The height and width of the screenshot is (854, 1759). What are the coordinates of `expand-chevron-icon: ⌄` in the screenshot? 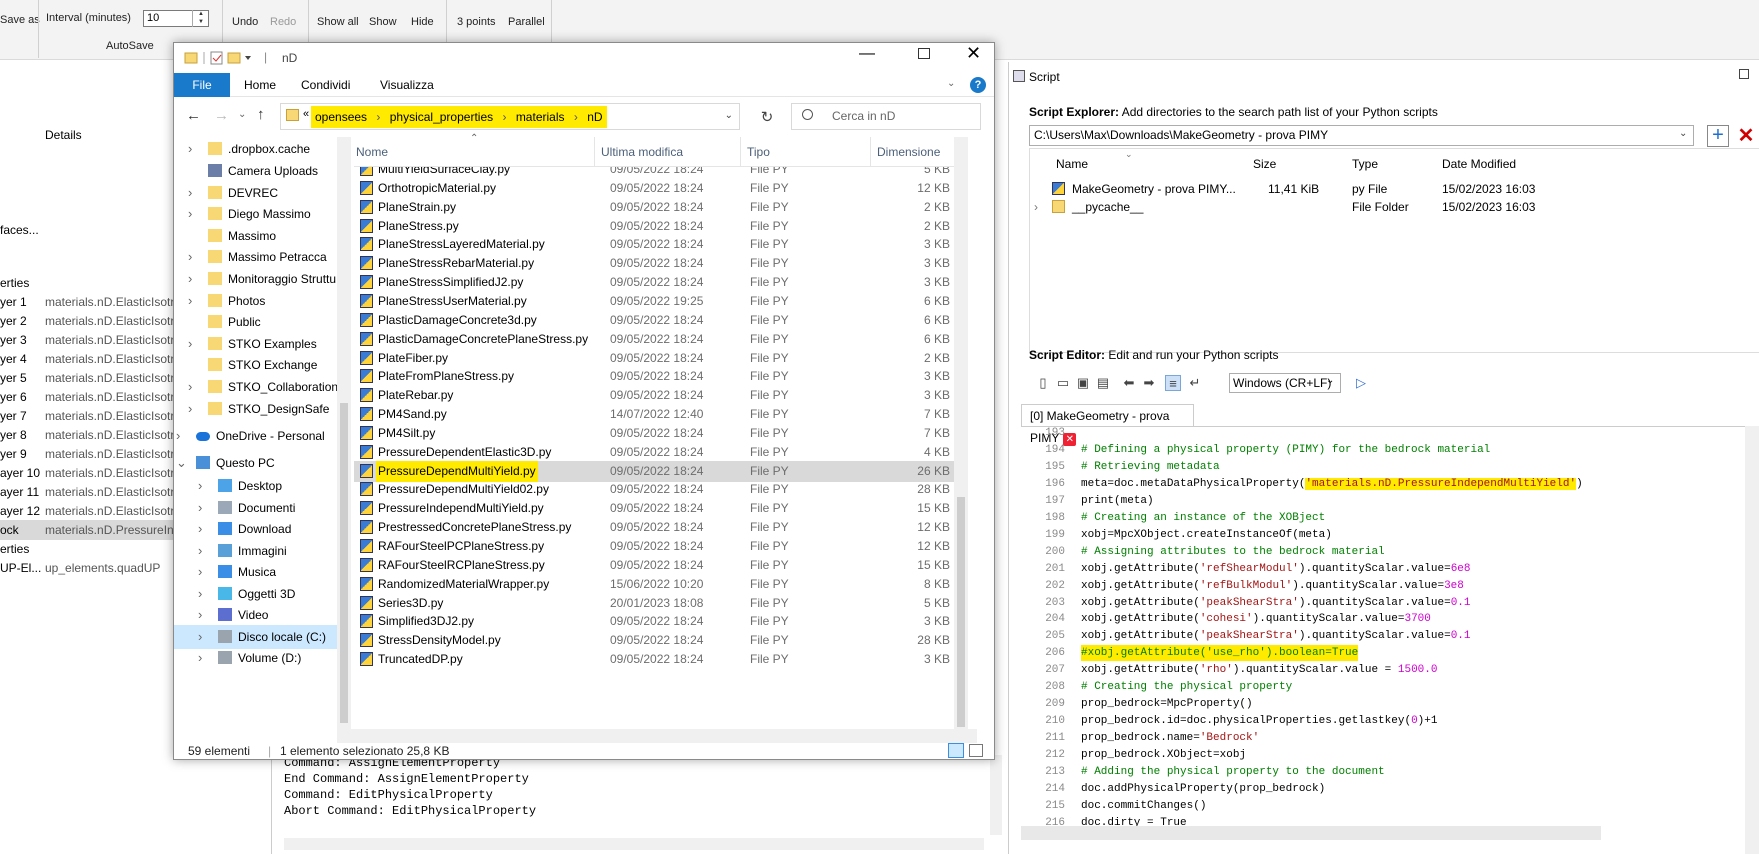 It's located at (181, 463).